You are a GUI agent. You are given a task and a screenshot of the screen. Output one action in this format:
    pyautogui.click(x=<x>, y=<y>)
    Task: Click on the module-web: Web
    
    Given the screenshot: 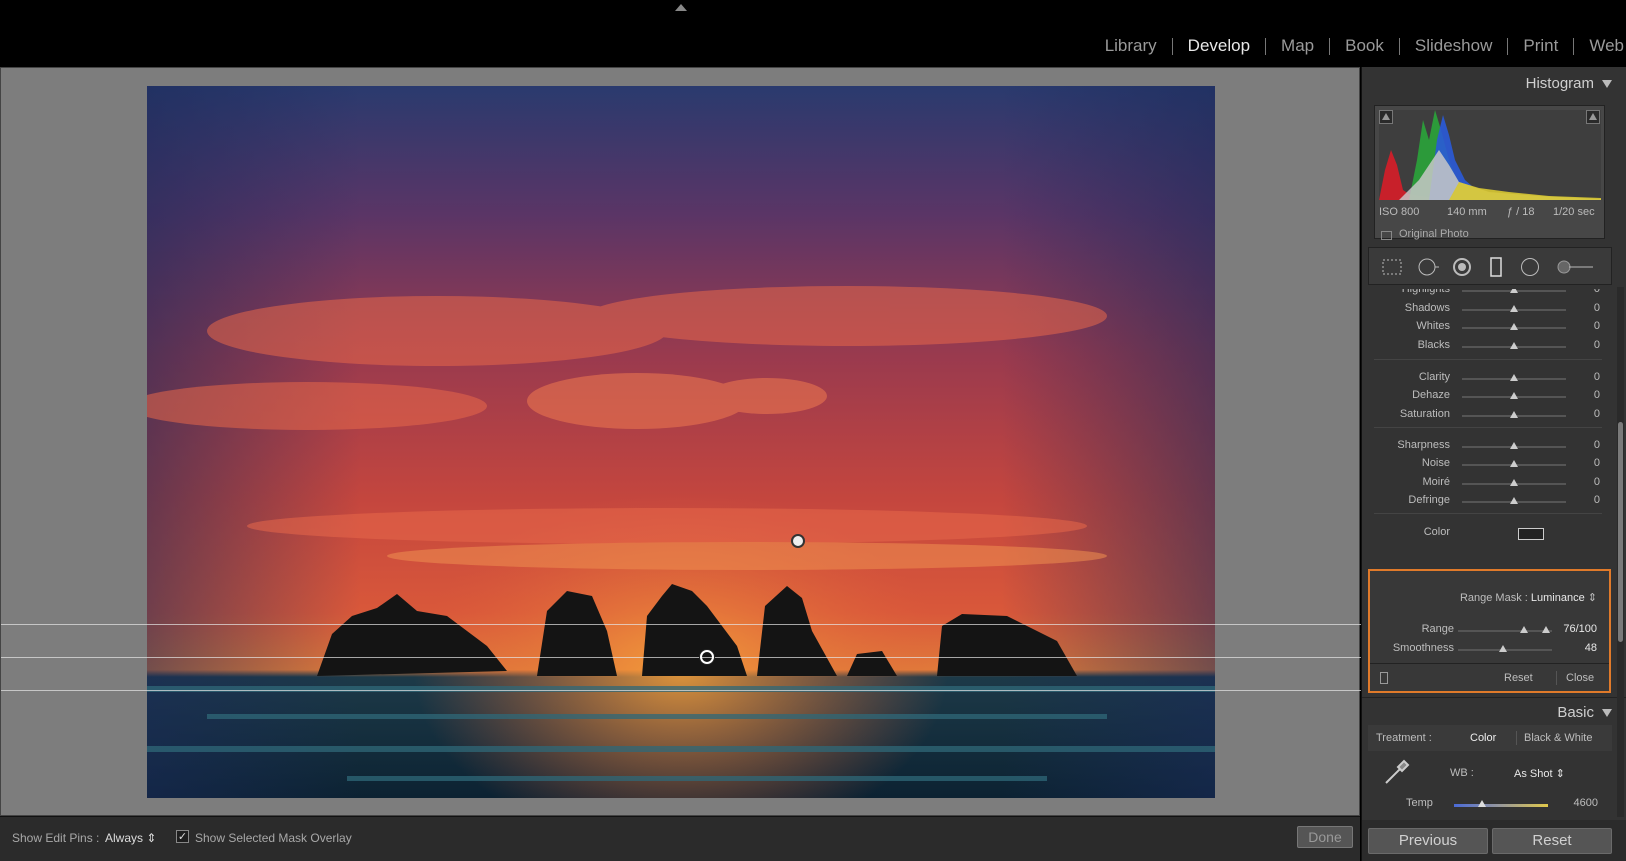 What is the action you would take?
    pyautogui.click(x=1600, y=46)
    